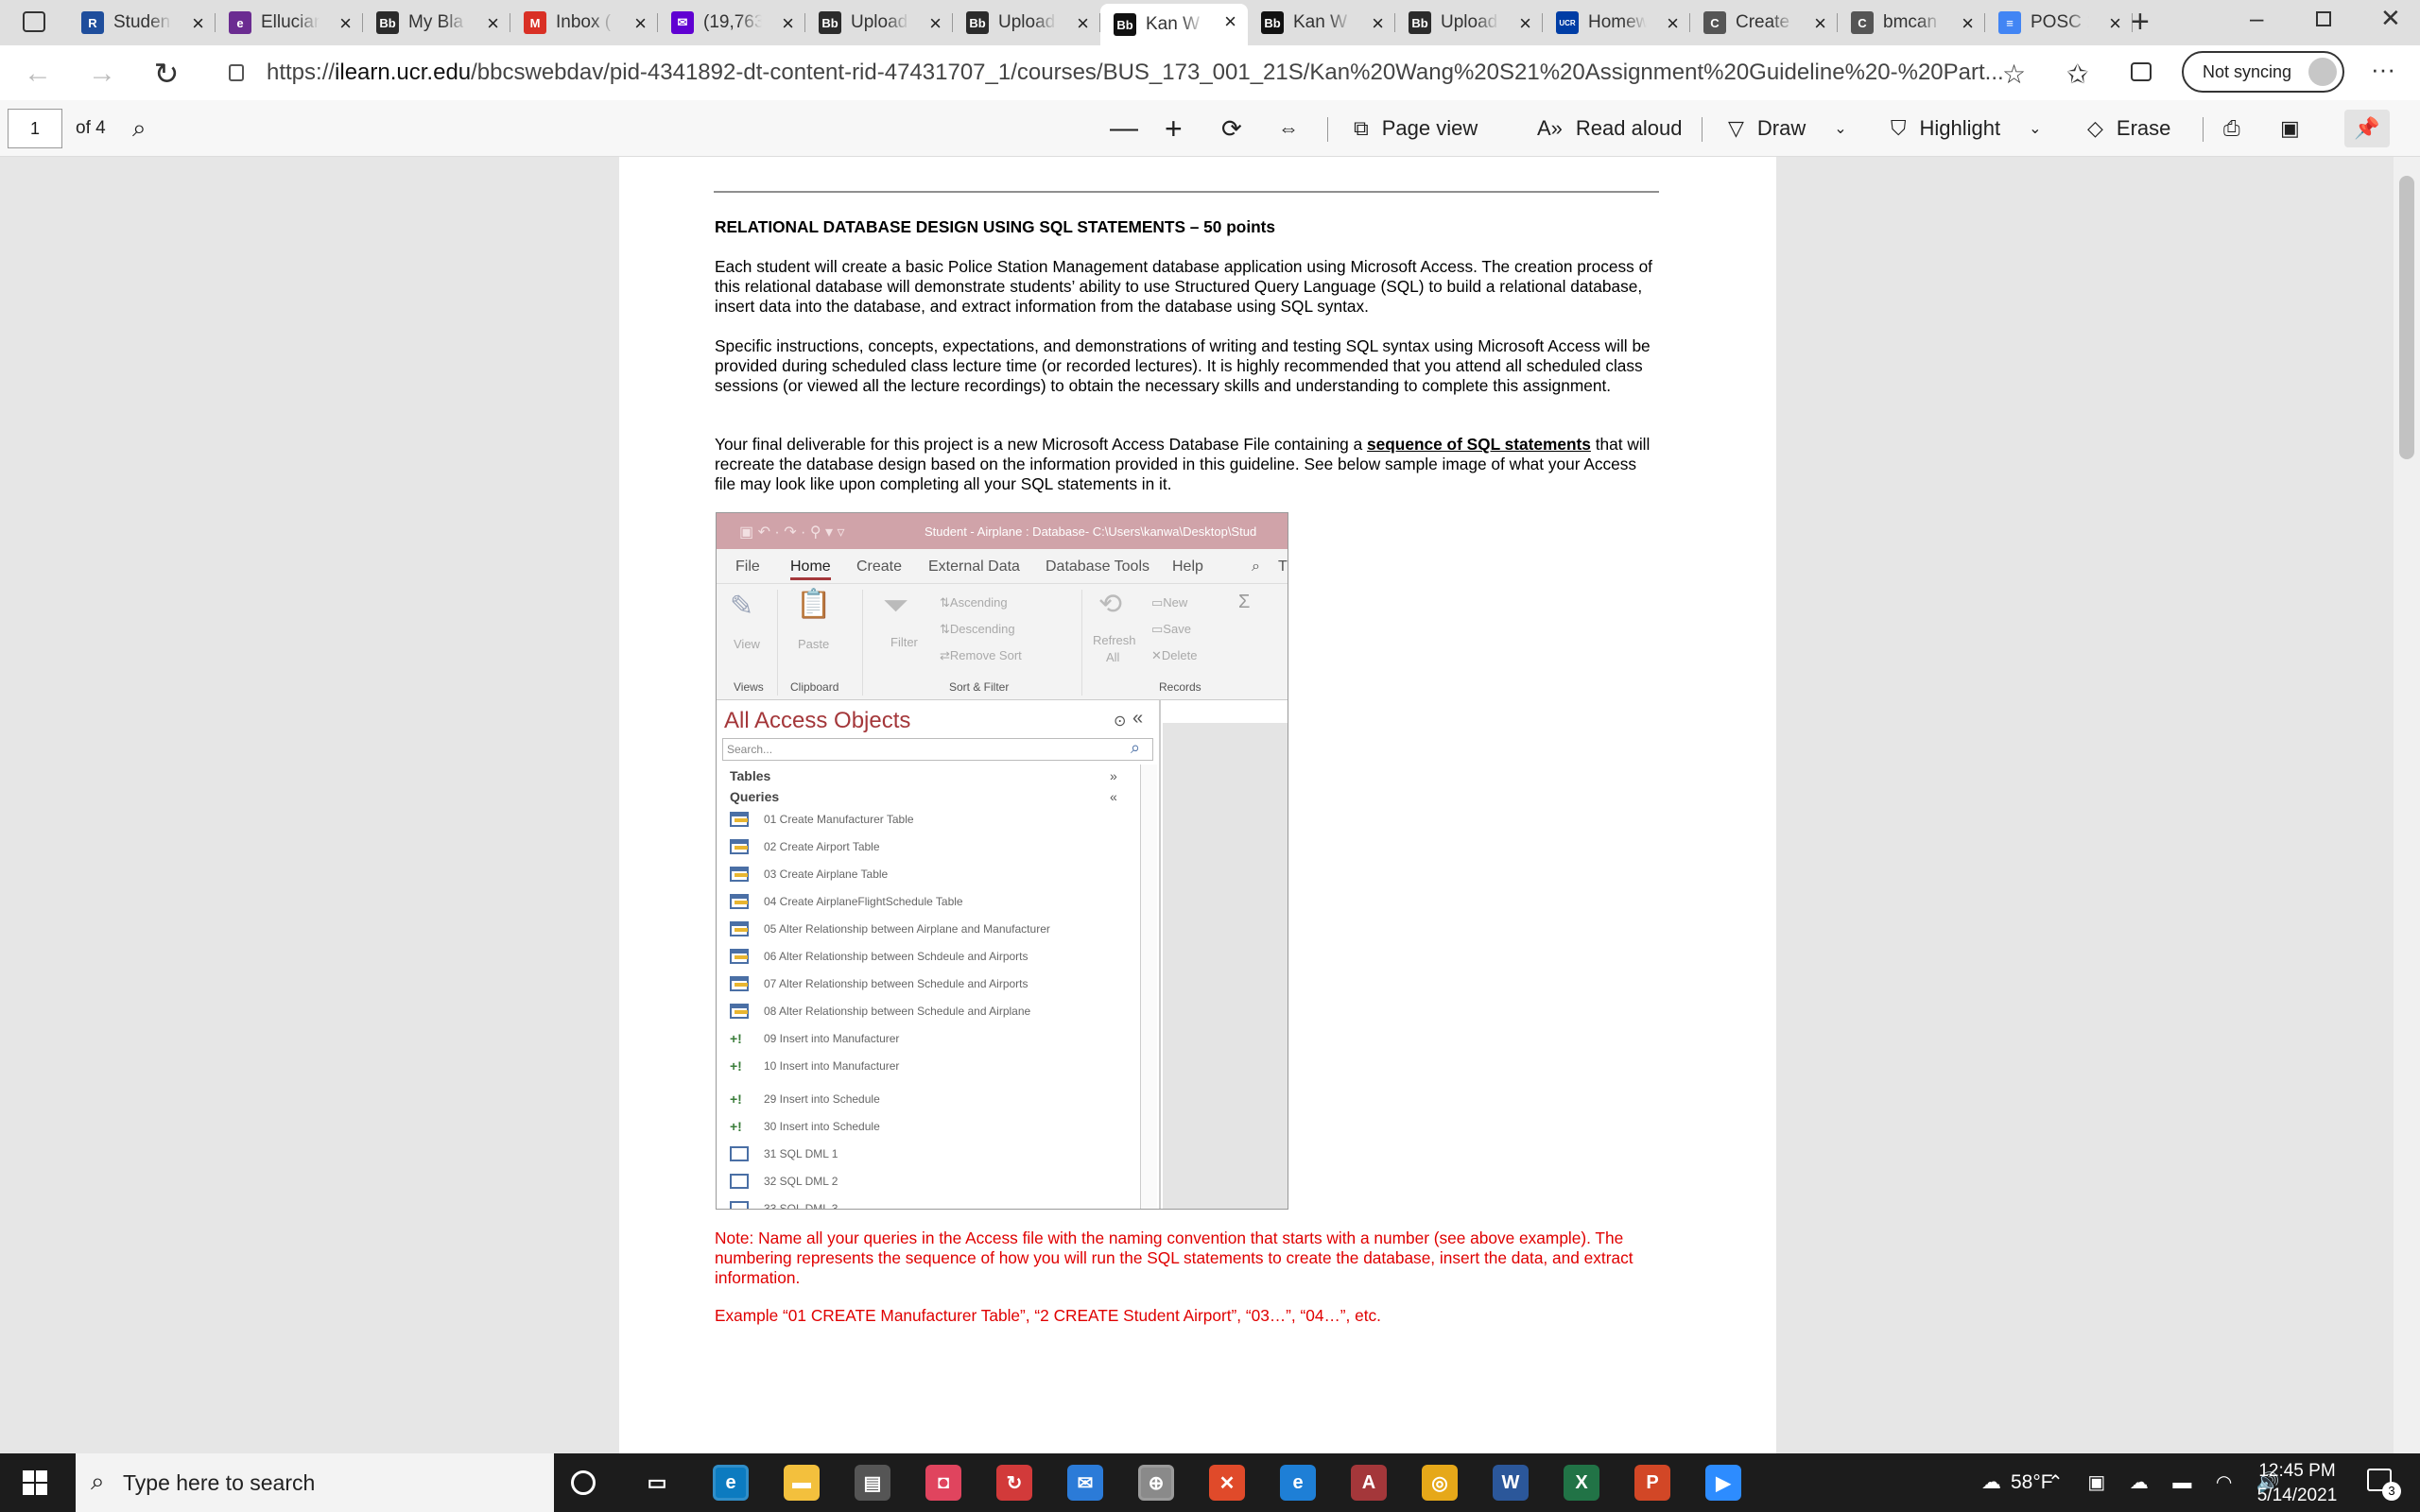  Describe the element at coordinates (35, 128) in the screenshot. I see `page-number-input: 1` at that location.